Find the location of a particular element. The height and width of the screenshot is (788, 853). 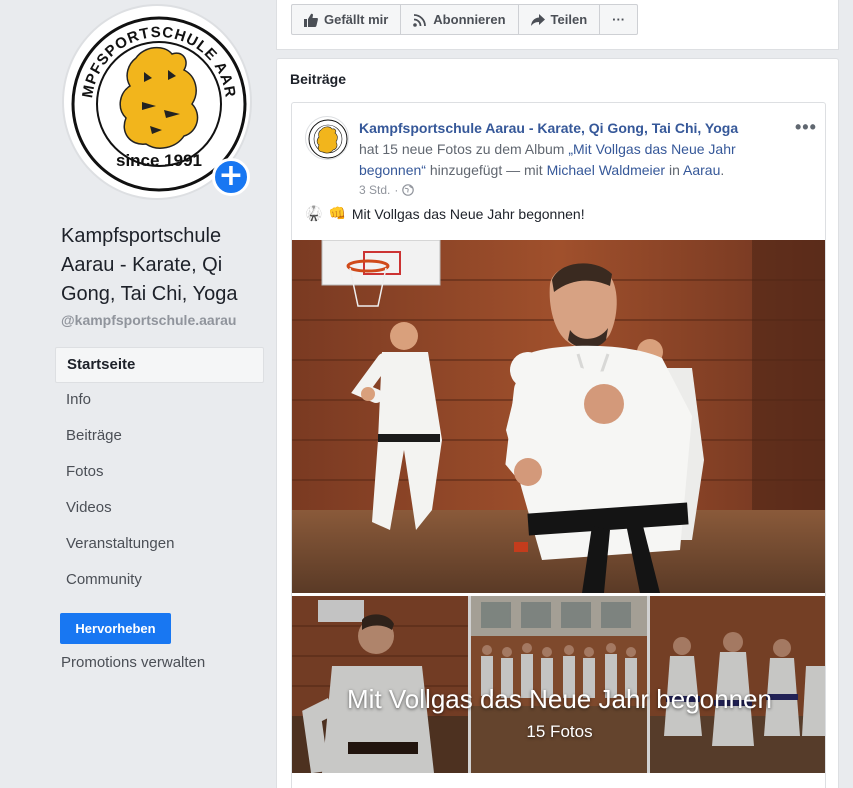

post-action-mid: hinzugefügt — mit is located at coordinates (486, 170).